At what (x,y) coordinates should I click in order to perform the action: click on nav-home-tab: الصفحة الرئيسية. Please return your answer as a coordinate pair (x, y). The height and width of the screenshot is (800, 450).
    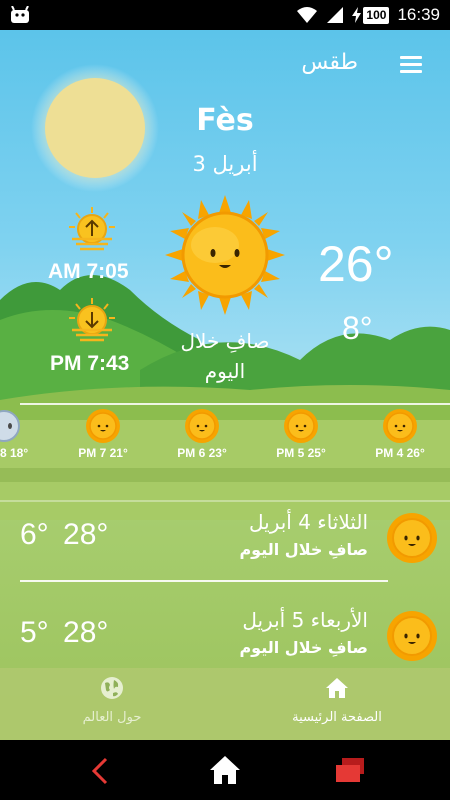
    Looking at the image, I should click on (337, 700).